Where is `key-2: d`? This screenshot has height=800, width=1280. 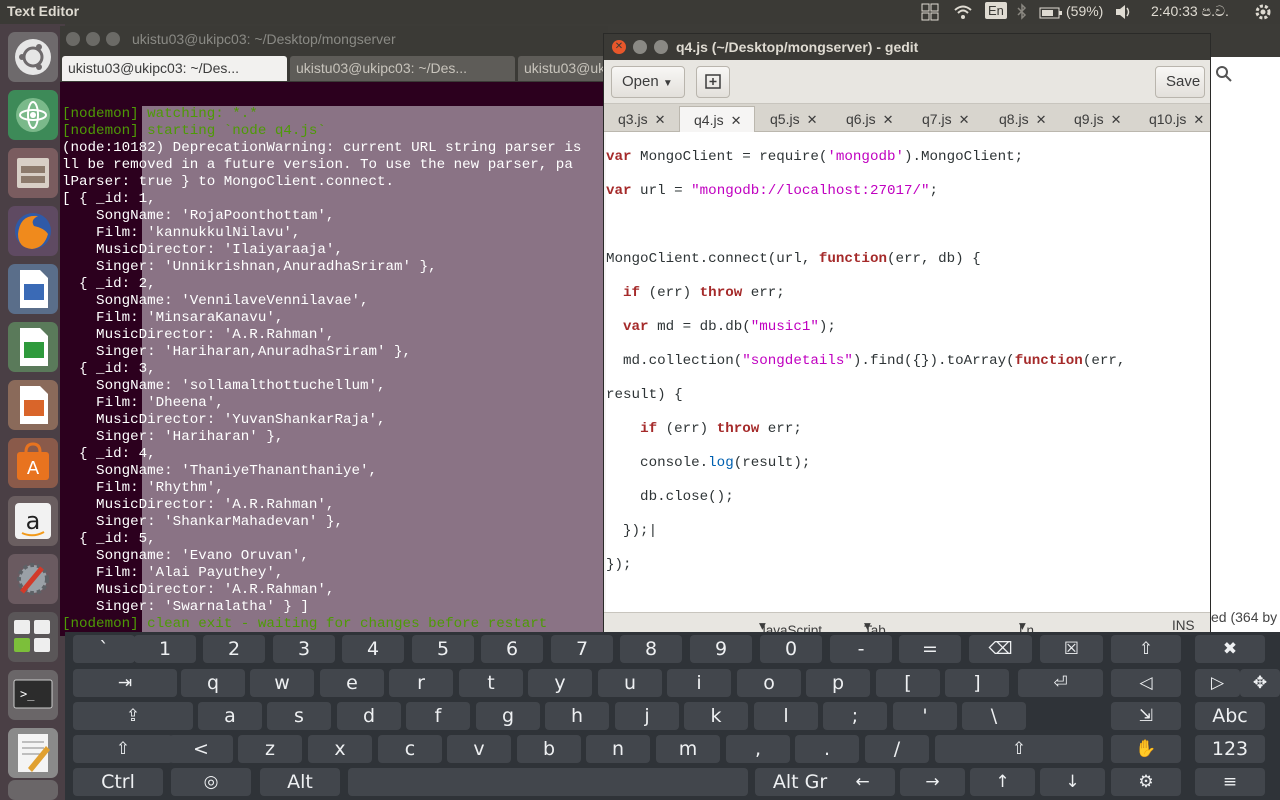
key-2: d is located at coordinates (369, 716).